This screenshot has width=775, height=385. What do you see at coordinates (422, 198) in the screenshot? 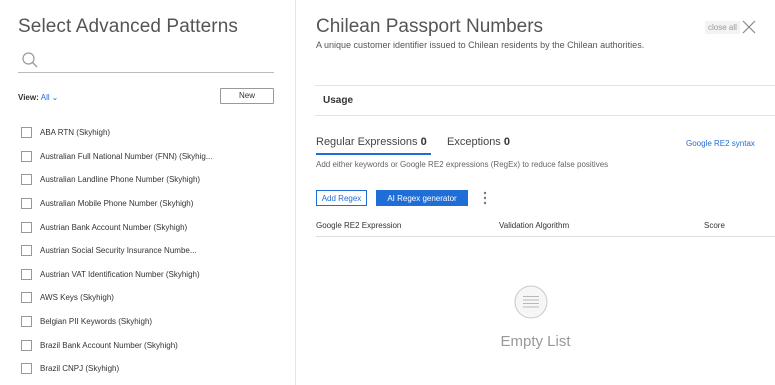
I see `ai-regex-generator-button: AI Regex generator` at bounding box center [422, 198].